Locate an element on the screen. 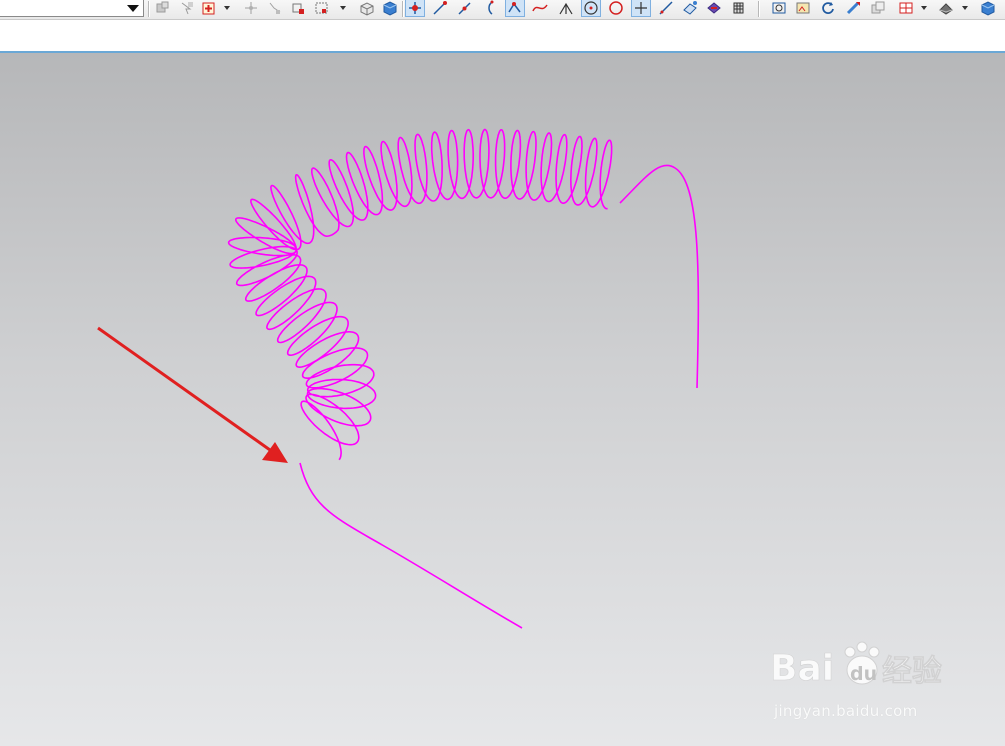 The image size is (1005, 746). cube-icon is located at coordinates (367, 8).